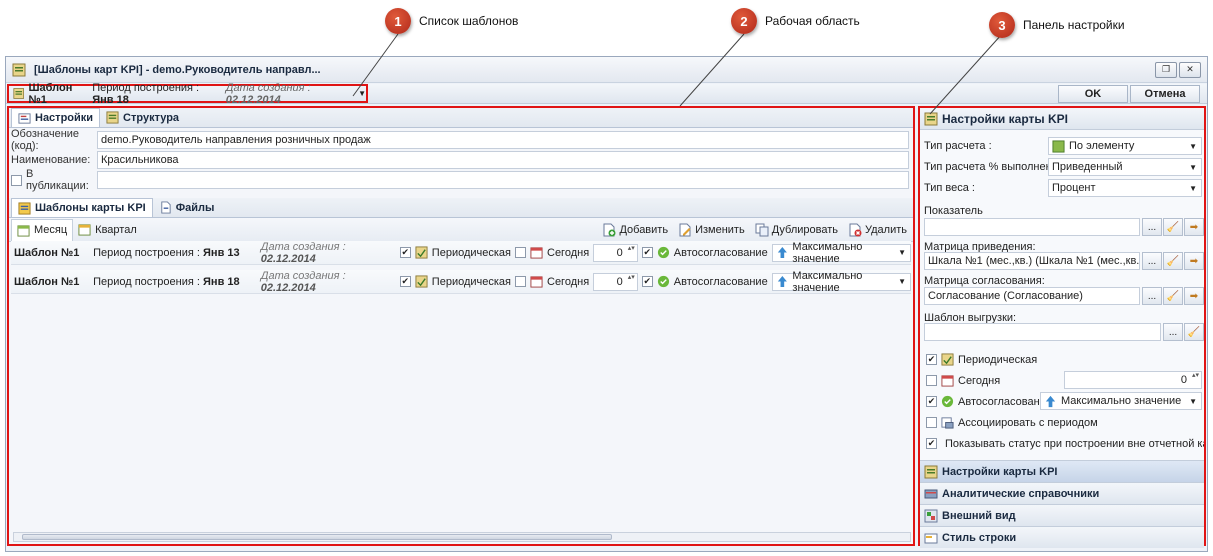  I want to click on publish-field, so click(503, 180).